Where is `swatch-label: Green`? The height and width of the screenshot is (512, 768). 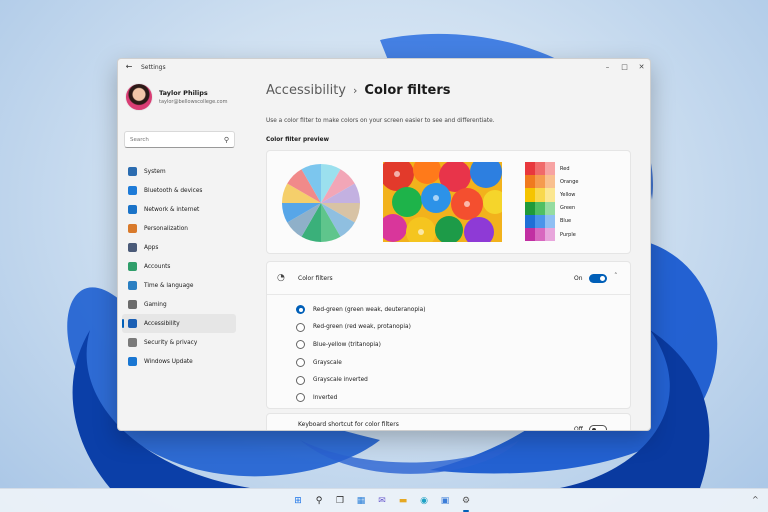 swatch-label: Green is located at coordinates (568, 208).